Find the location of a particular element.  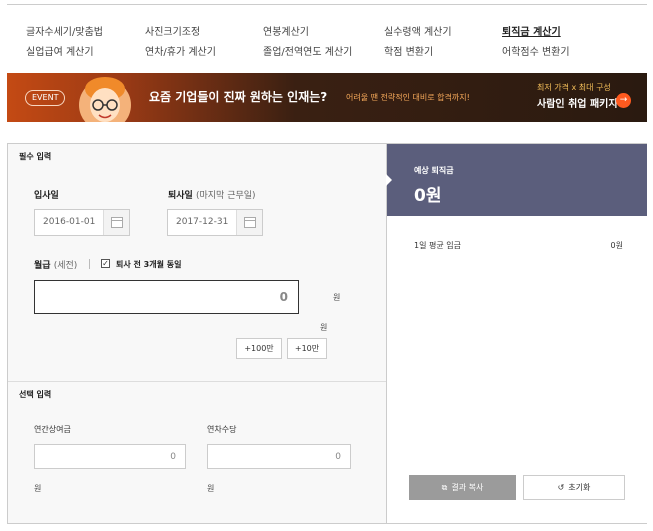

banner-headline: 요즘 기업들이 진짜 원하는 인재는? is located at coordinates (238, 97).